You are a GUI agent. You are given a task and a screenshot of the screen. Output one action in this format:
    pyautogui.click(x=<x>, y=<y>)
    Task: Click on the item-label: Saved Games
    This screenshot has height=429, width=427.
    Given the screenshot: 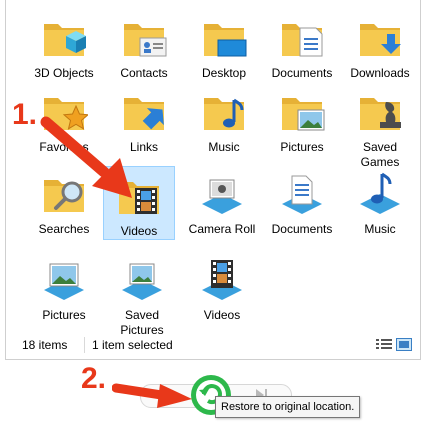 What is the action you would take?
    pyautogui.click(x=380, y=154)
    